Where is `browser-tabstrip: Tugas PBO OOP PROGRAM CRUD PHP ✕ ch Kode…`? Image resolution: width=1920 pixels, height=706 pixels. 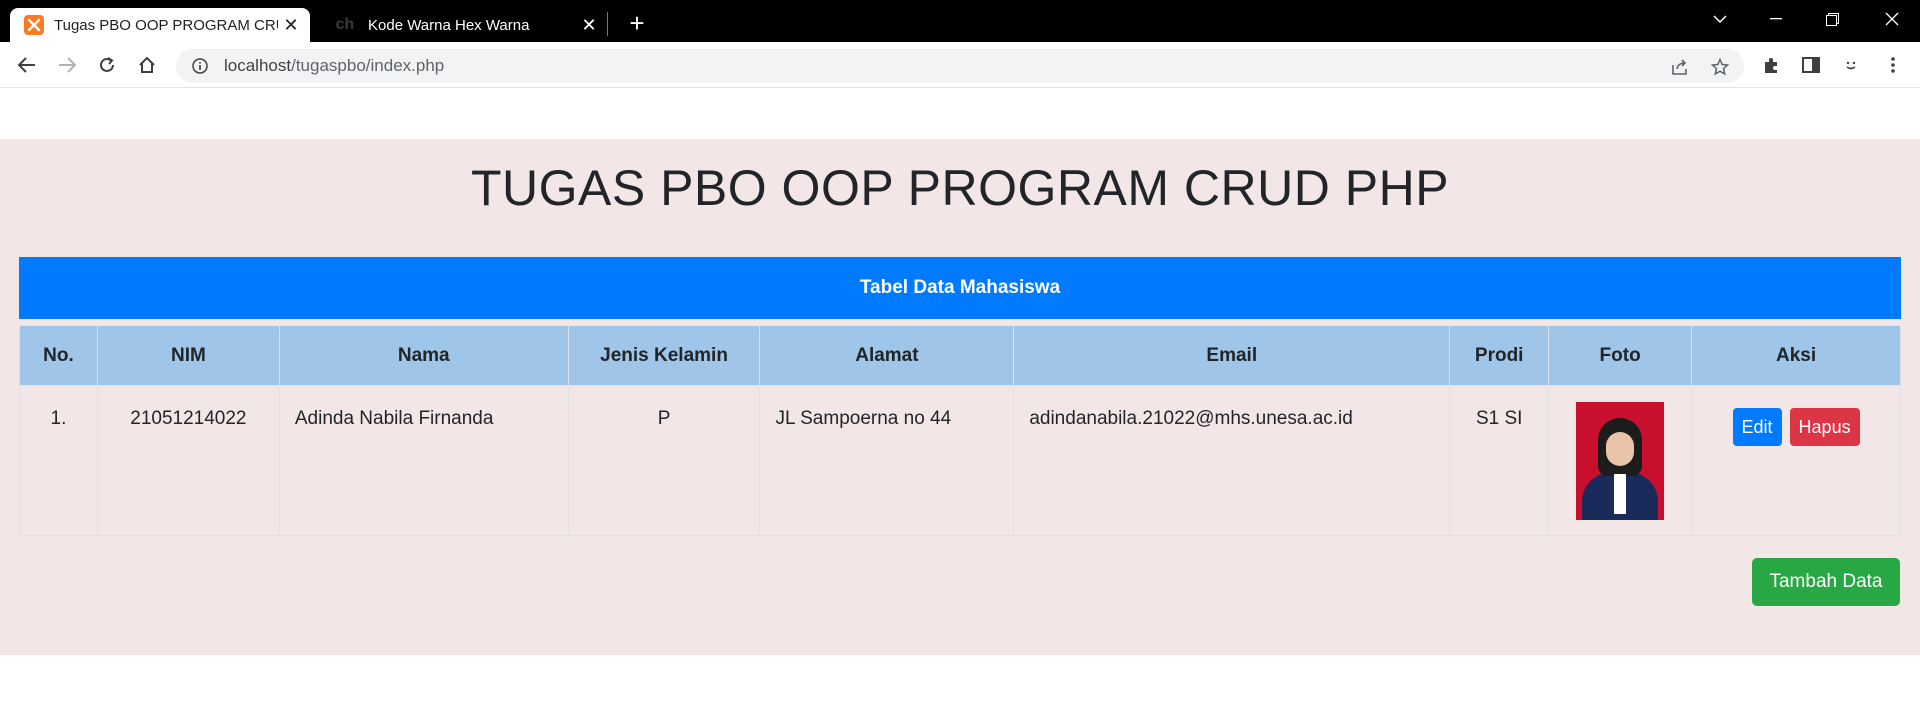 browser-tabstrip: Tugas PBO OOP PROGRAM CRUD PHP ✕ ch Kode… is located at coordinates (960, 21).